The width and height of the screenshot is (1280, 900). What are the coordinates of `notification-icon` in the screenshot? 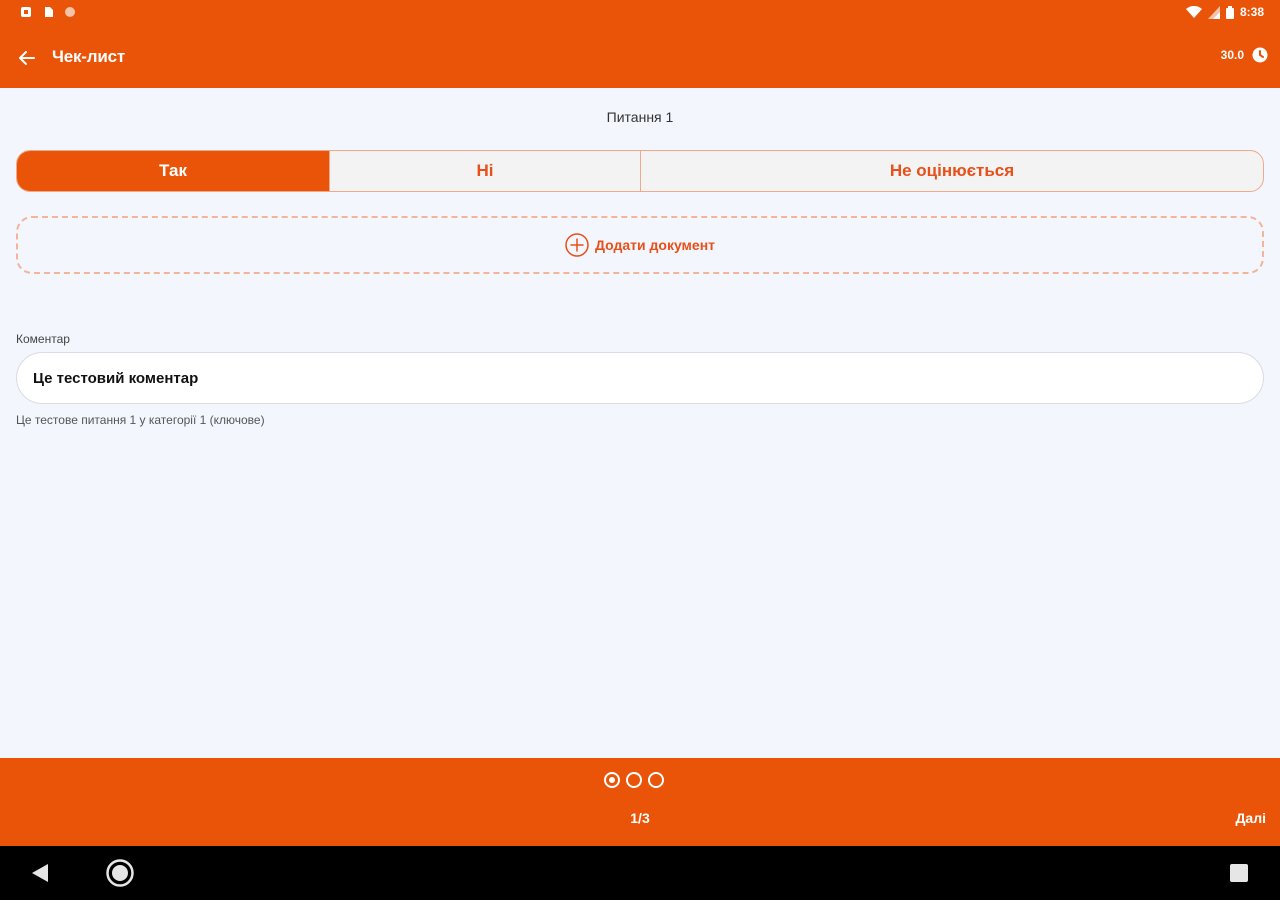 It's located at (26, 12).